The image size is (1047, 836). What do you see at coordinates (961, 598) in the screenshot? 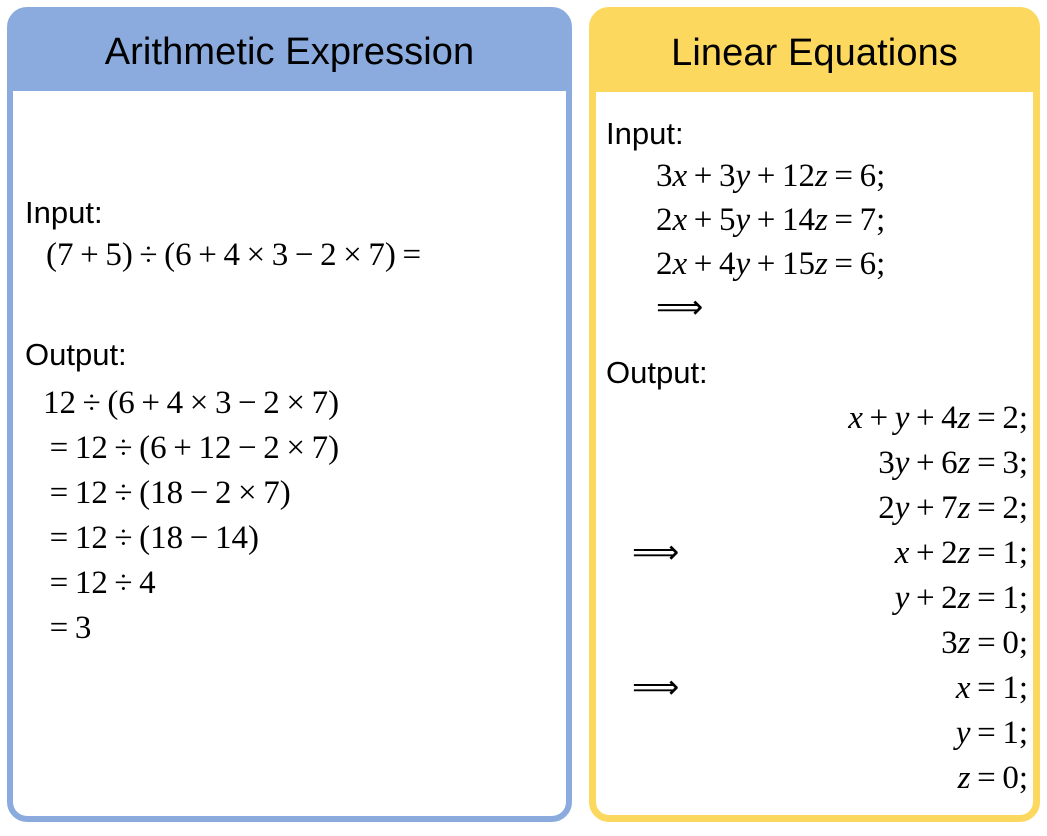
I see `right-step-equation: y +2z = 1;` at bounding box center [961, 598].